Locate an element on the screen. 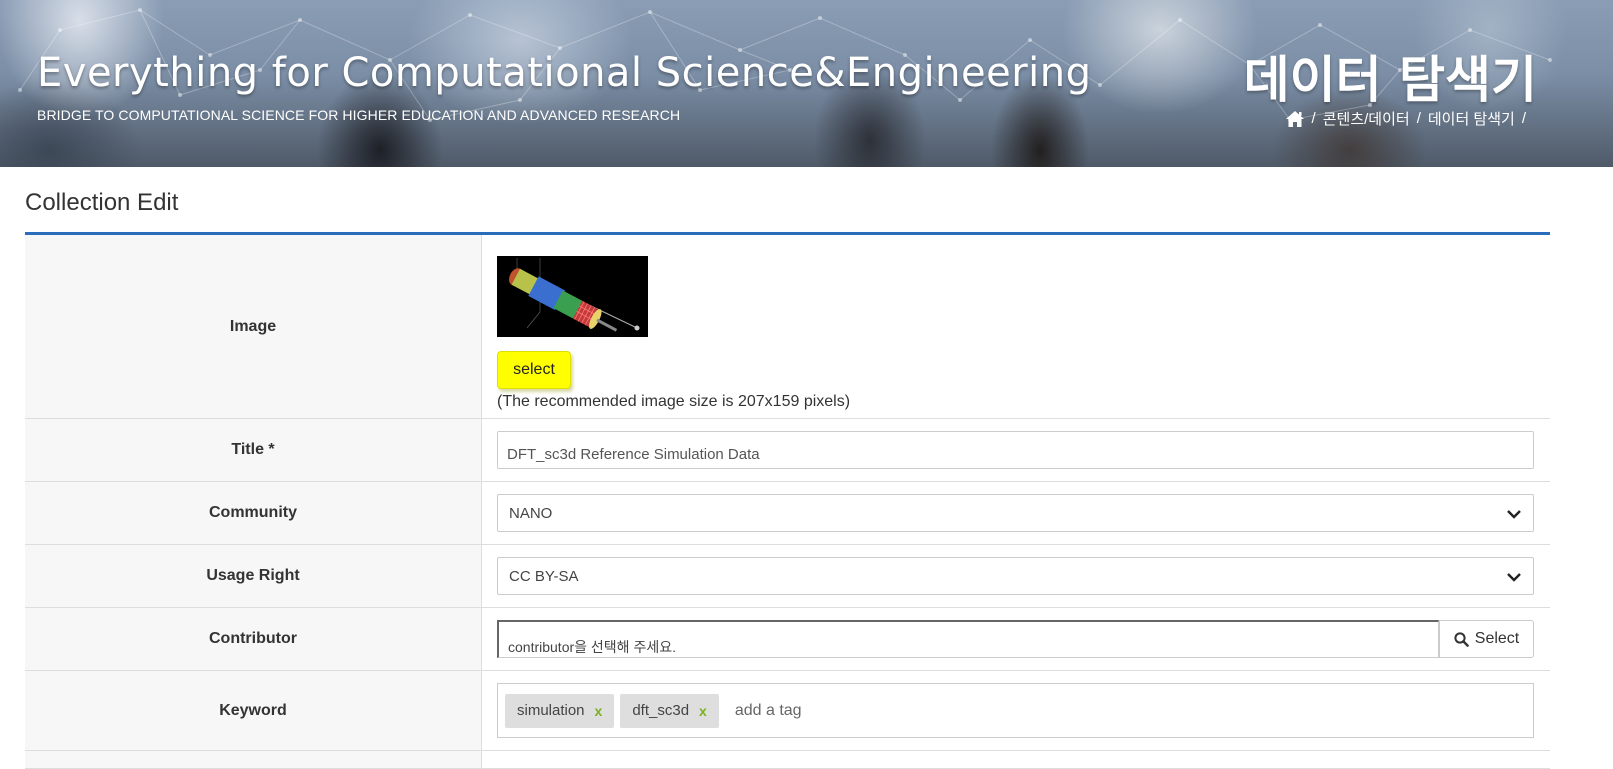 Image resolution: width=1613 pixels, height=769 pixels. usage-right-selected-value: CC BY-SA is located at coordinates (544, 576).